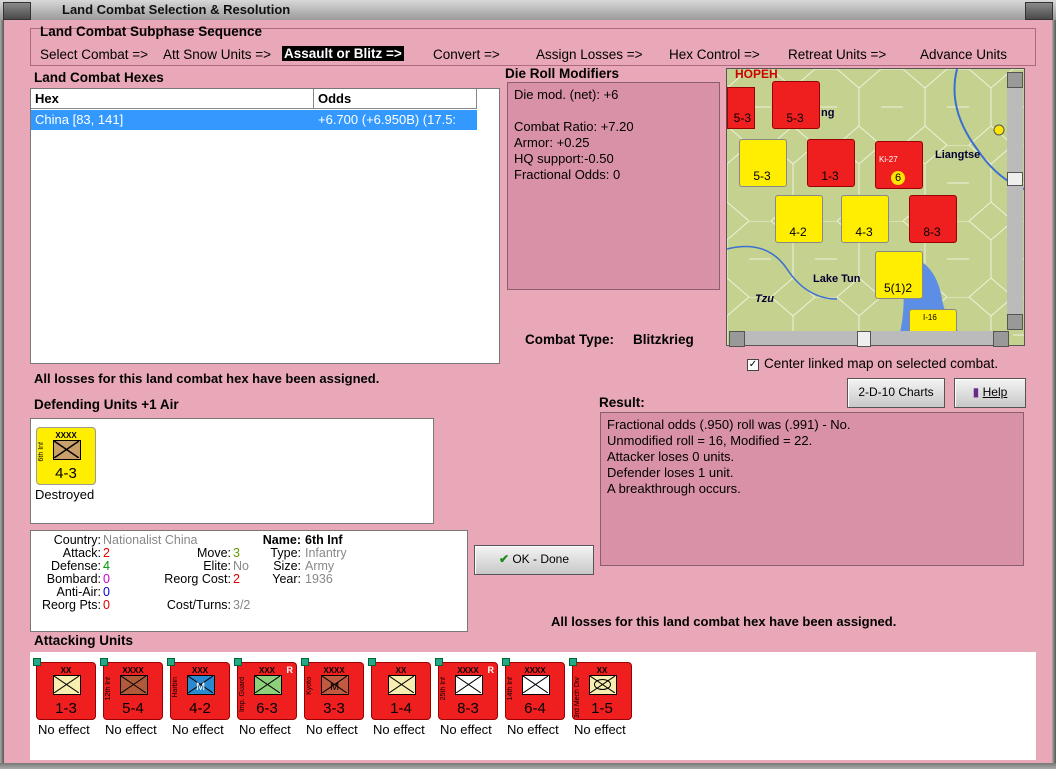 The width and height of the screenshot is (1056, 769). What do you see at coordinates (198, 605) in the screenshot?
I see `costturns-label: Cost/Turns:` at bounding box center [198, 605].